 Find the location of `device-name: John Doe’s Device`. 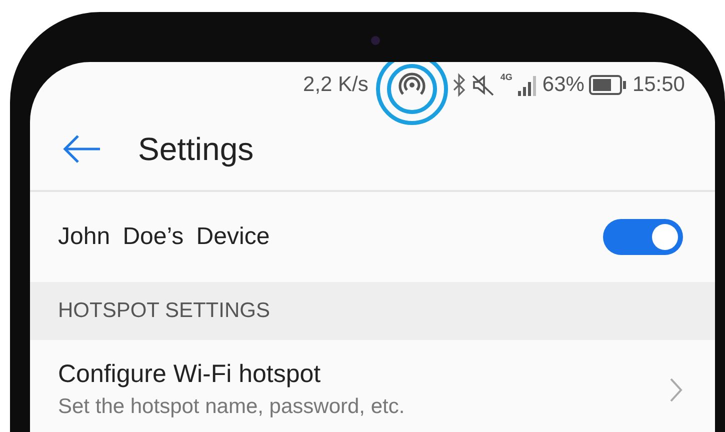

device-name: John Doe’s Device is located at coordinates (164, 237).